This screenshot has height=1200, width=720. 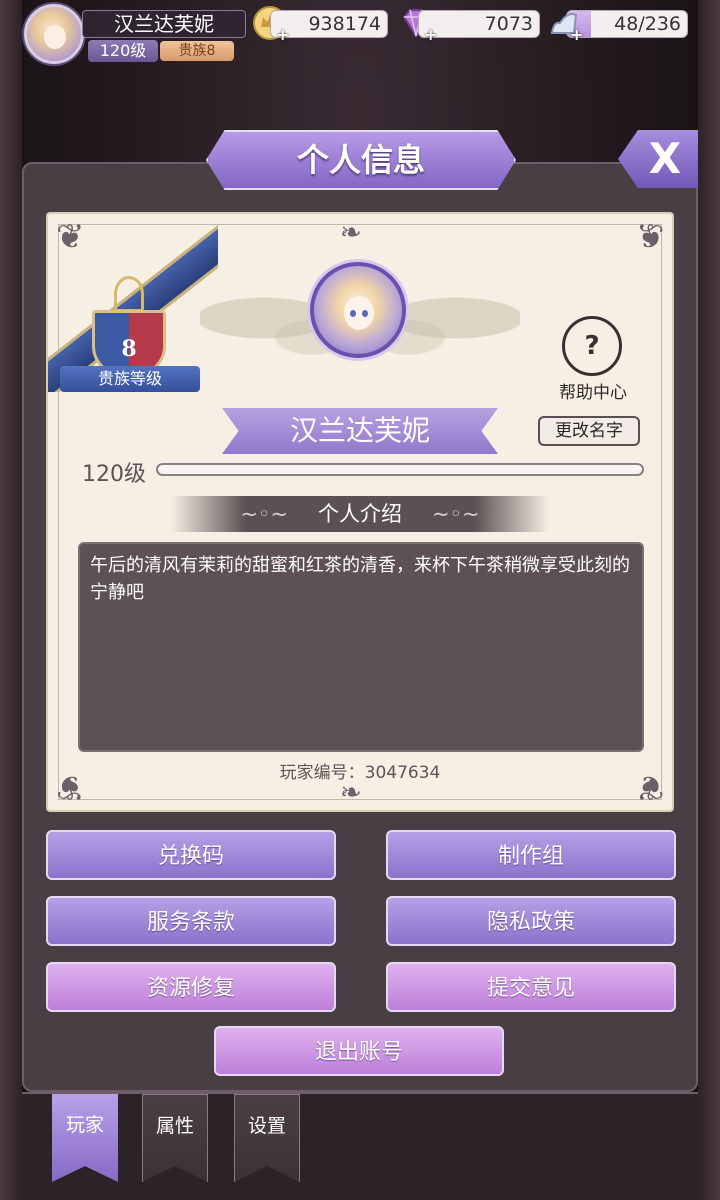 I want to click on energy-value: 48/236, so click(x=647, y=24).